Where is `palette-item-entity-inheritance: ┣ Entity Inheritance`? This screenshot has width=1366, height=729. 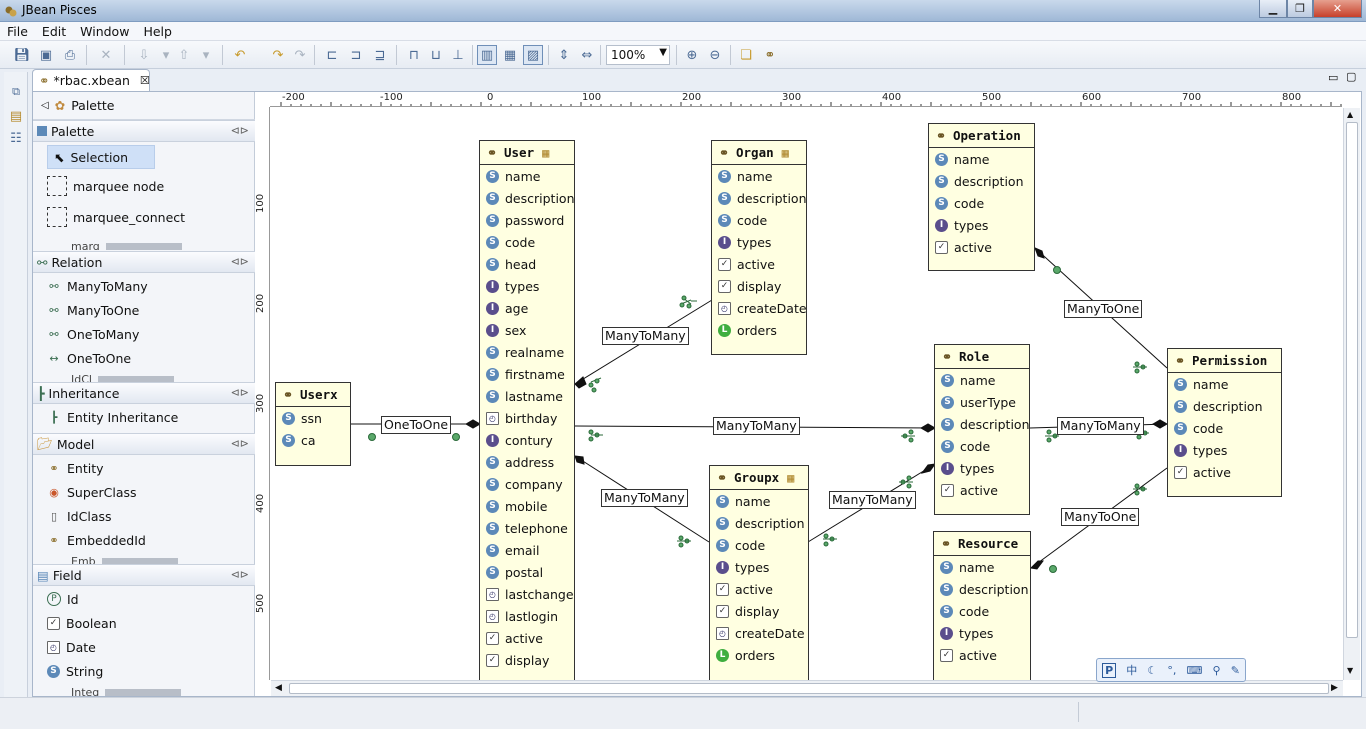
palette-item-entity-inheritance: ┣ Entity Inheritance is located at coordinates (113, 417).